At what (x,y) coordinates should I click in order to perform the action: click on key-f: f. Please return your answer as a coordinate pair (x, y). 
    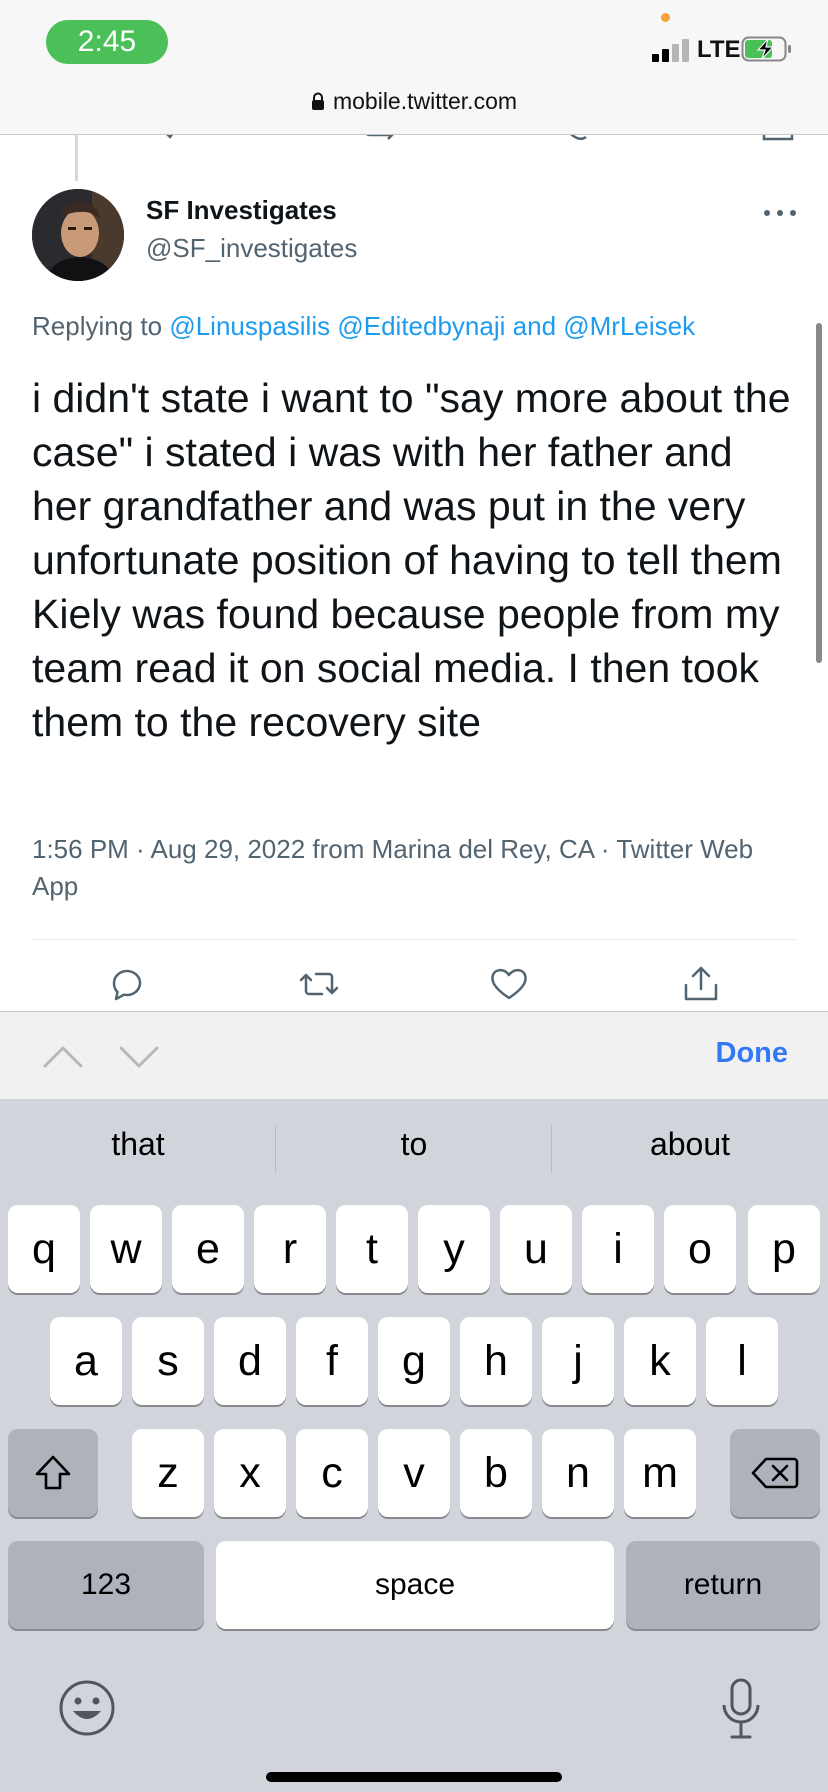
    Looking at the image, I should click on (332, 1361).